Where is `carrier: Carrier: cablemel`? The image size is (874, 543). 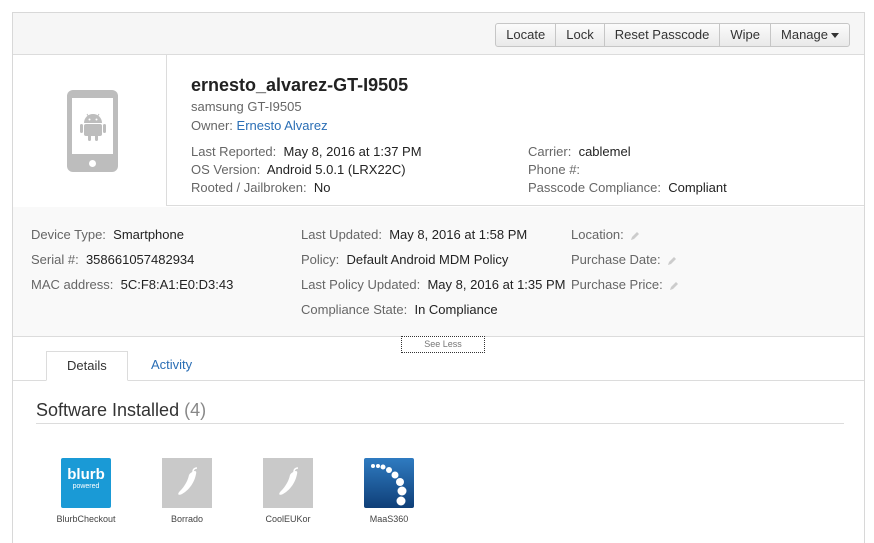 carrier: Carrier: cablemel is located at coordinates (579, 151).